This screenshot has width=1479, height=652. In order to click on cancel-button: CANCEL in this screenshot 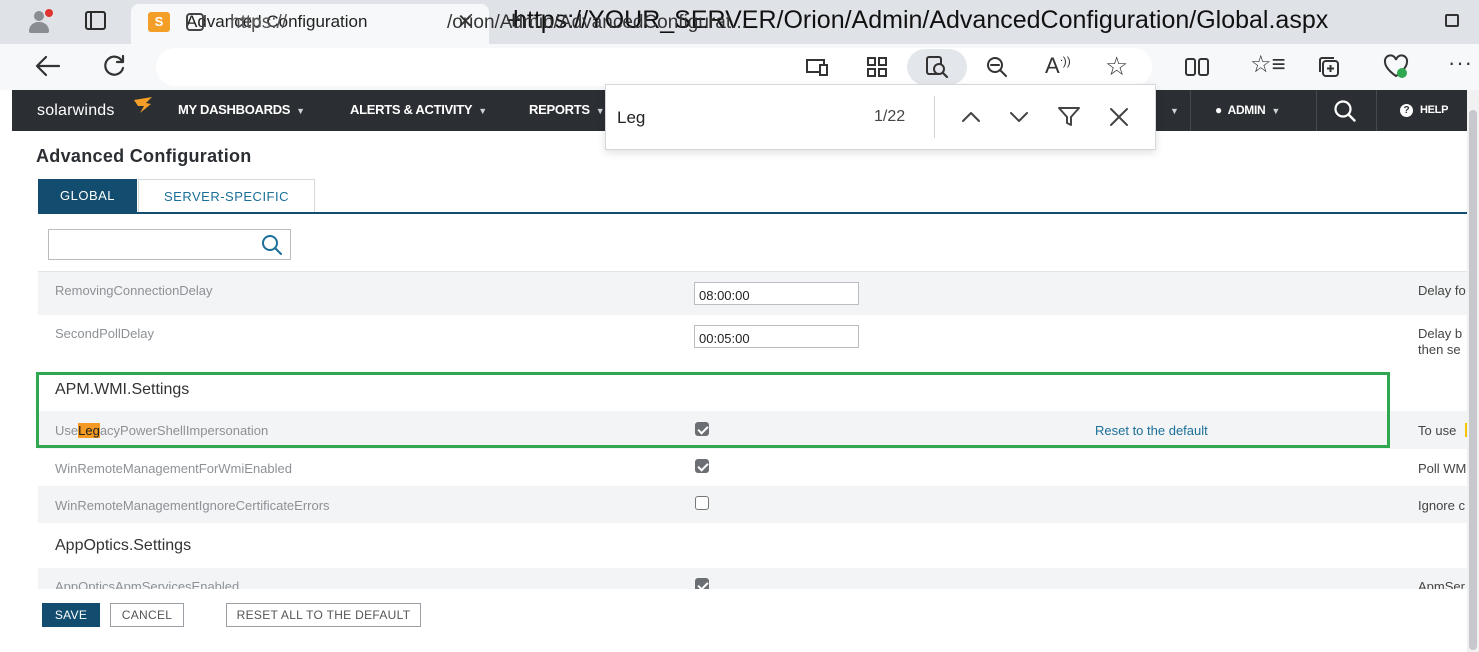, I will do `click(147, 615)`.